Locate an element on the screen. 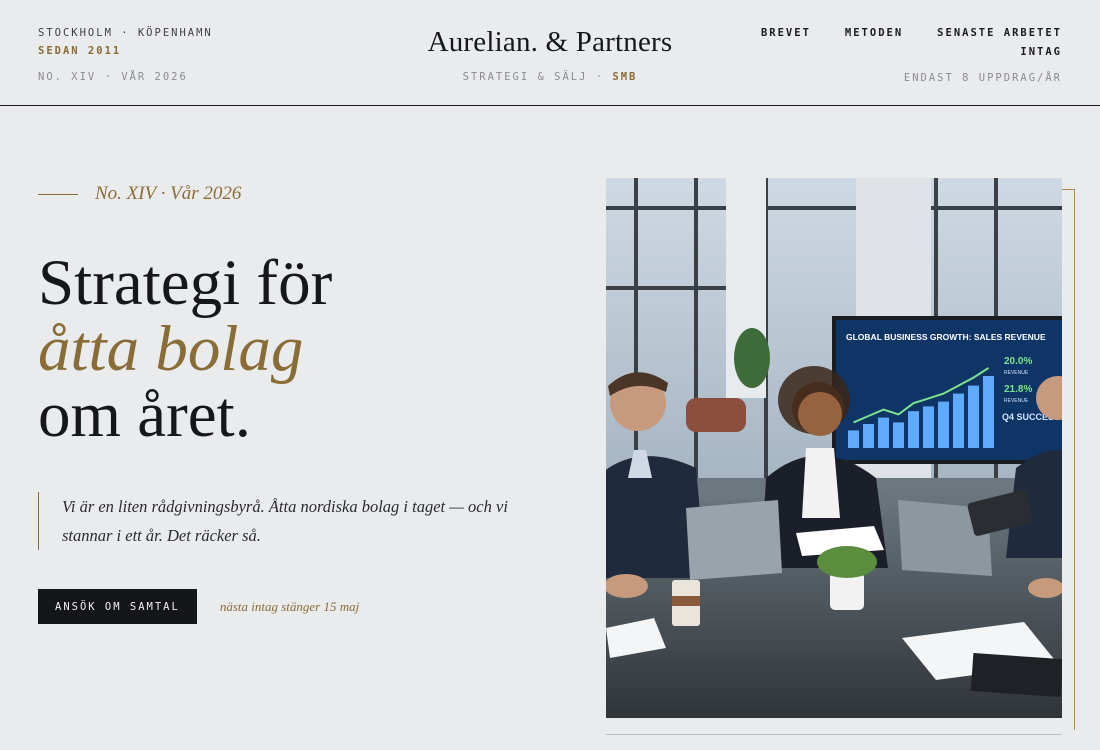  office-cities: STOCKHOLM · KÖPENHAMN is located at coordinates (125, 33).